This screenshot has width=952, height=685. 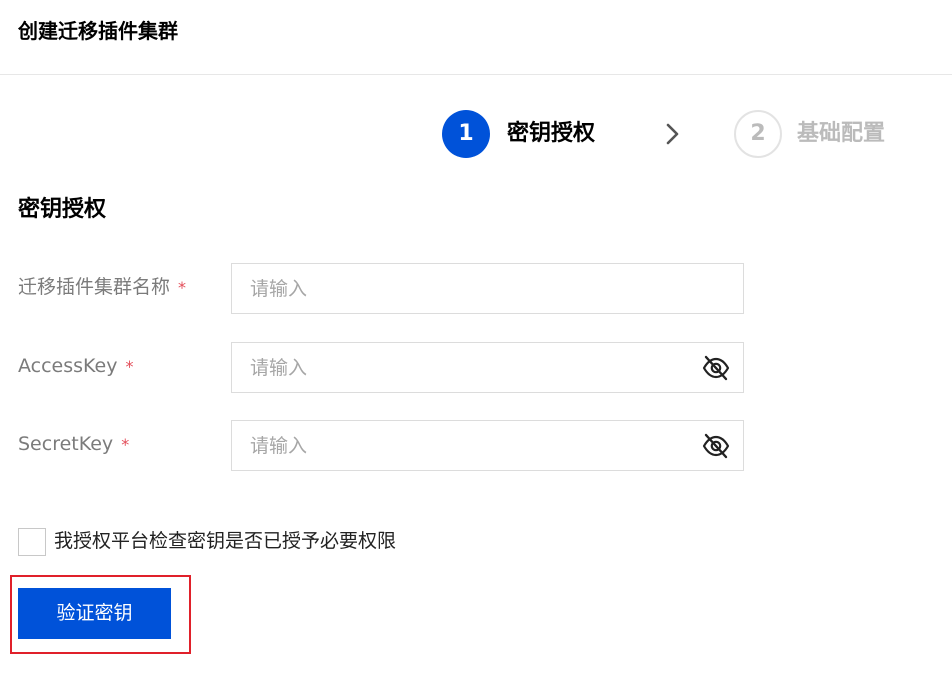 I want to click on dialog-header: 创建迁移插件集群, so click(x=476, y=37).